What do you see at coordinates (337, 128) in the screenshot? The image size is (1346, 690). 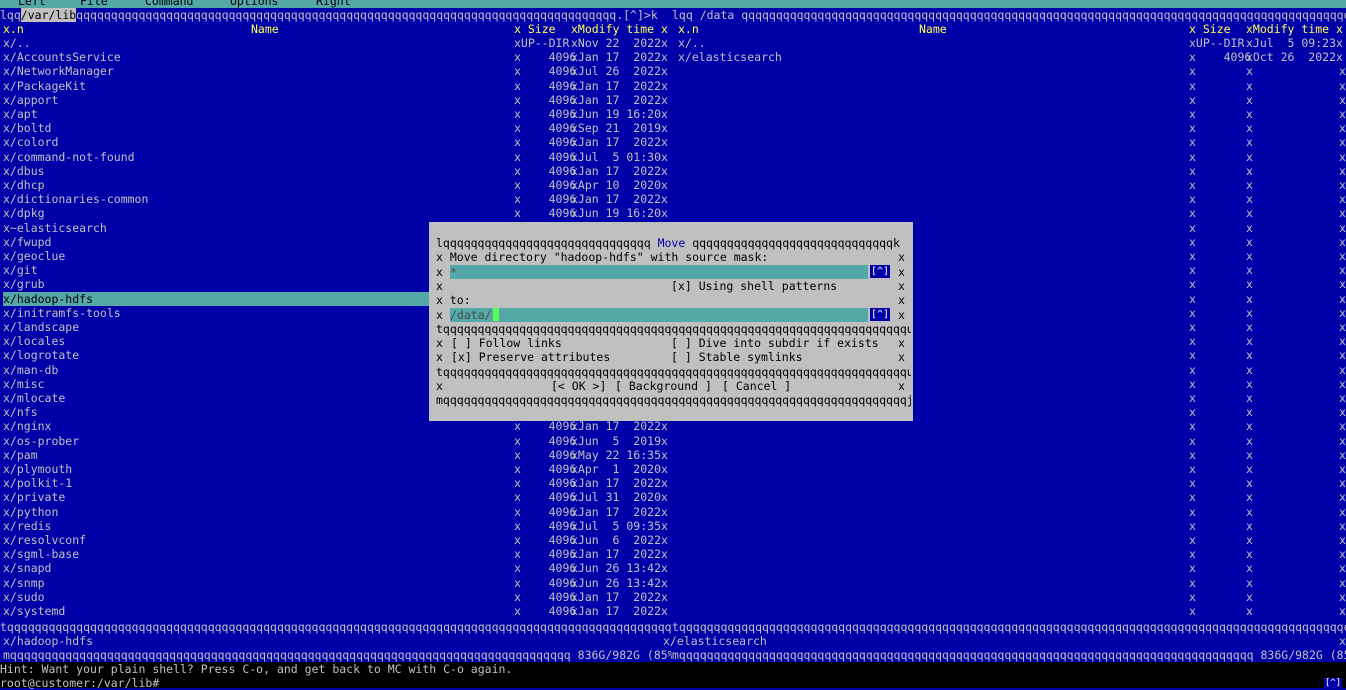 I see `table-row: x/boltd x 4096 xSep 21 2019x` at bounding box center [337, 128].